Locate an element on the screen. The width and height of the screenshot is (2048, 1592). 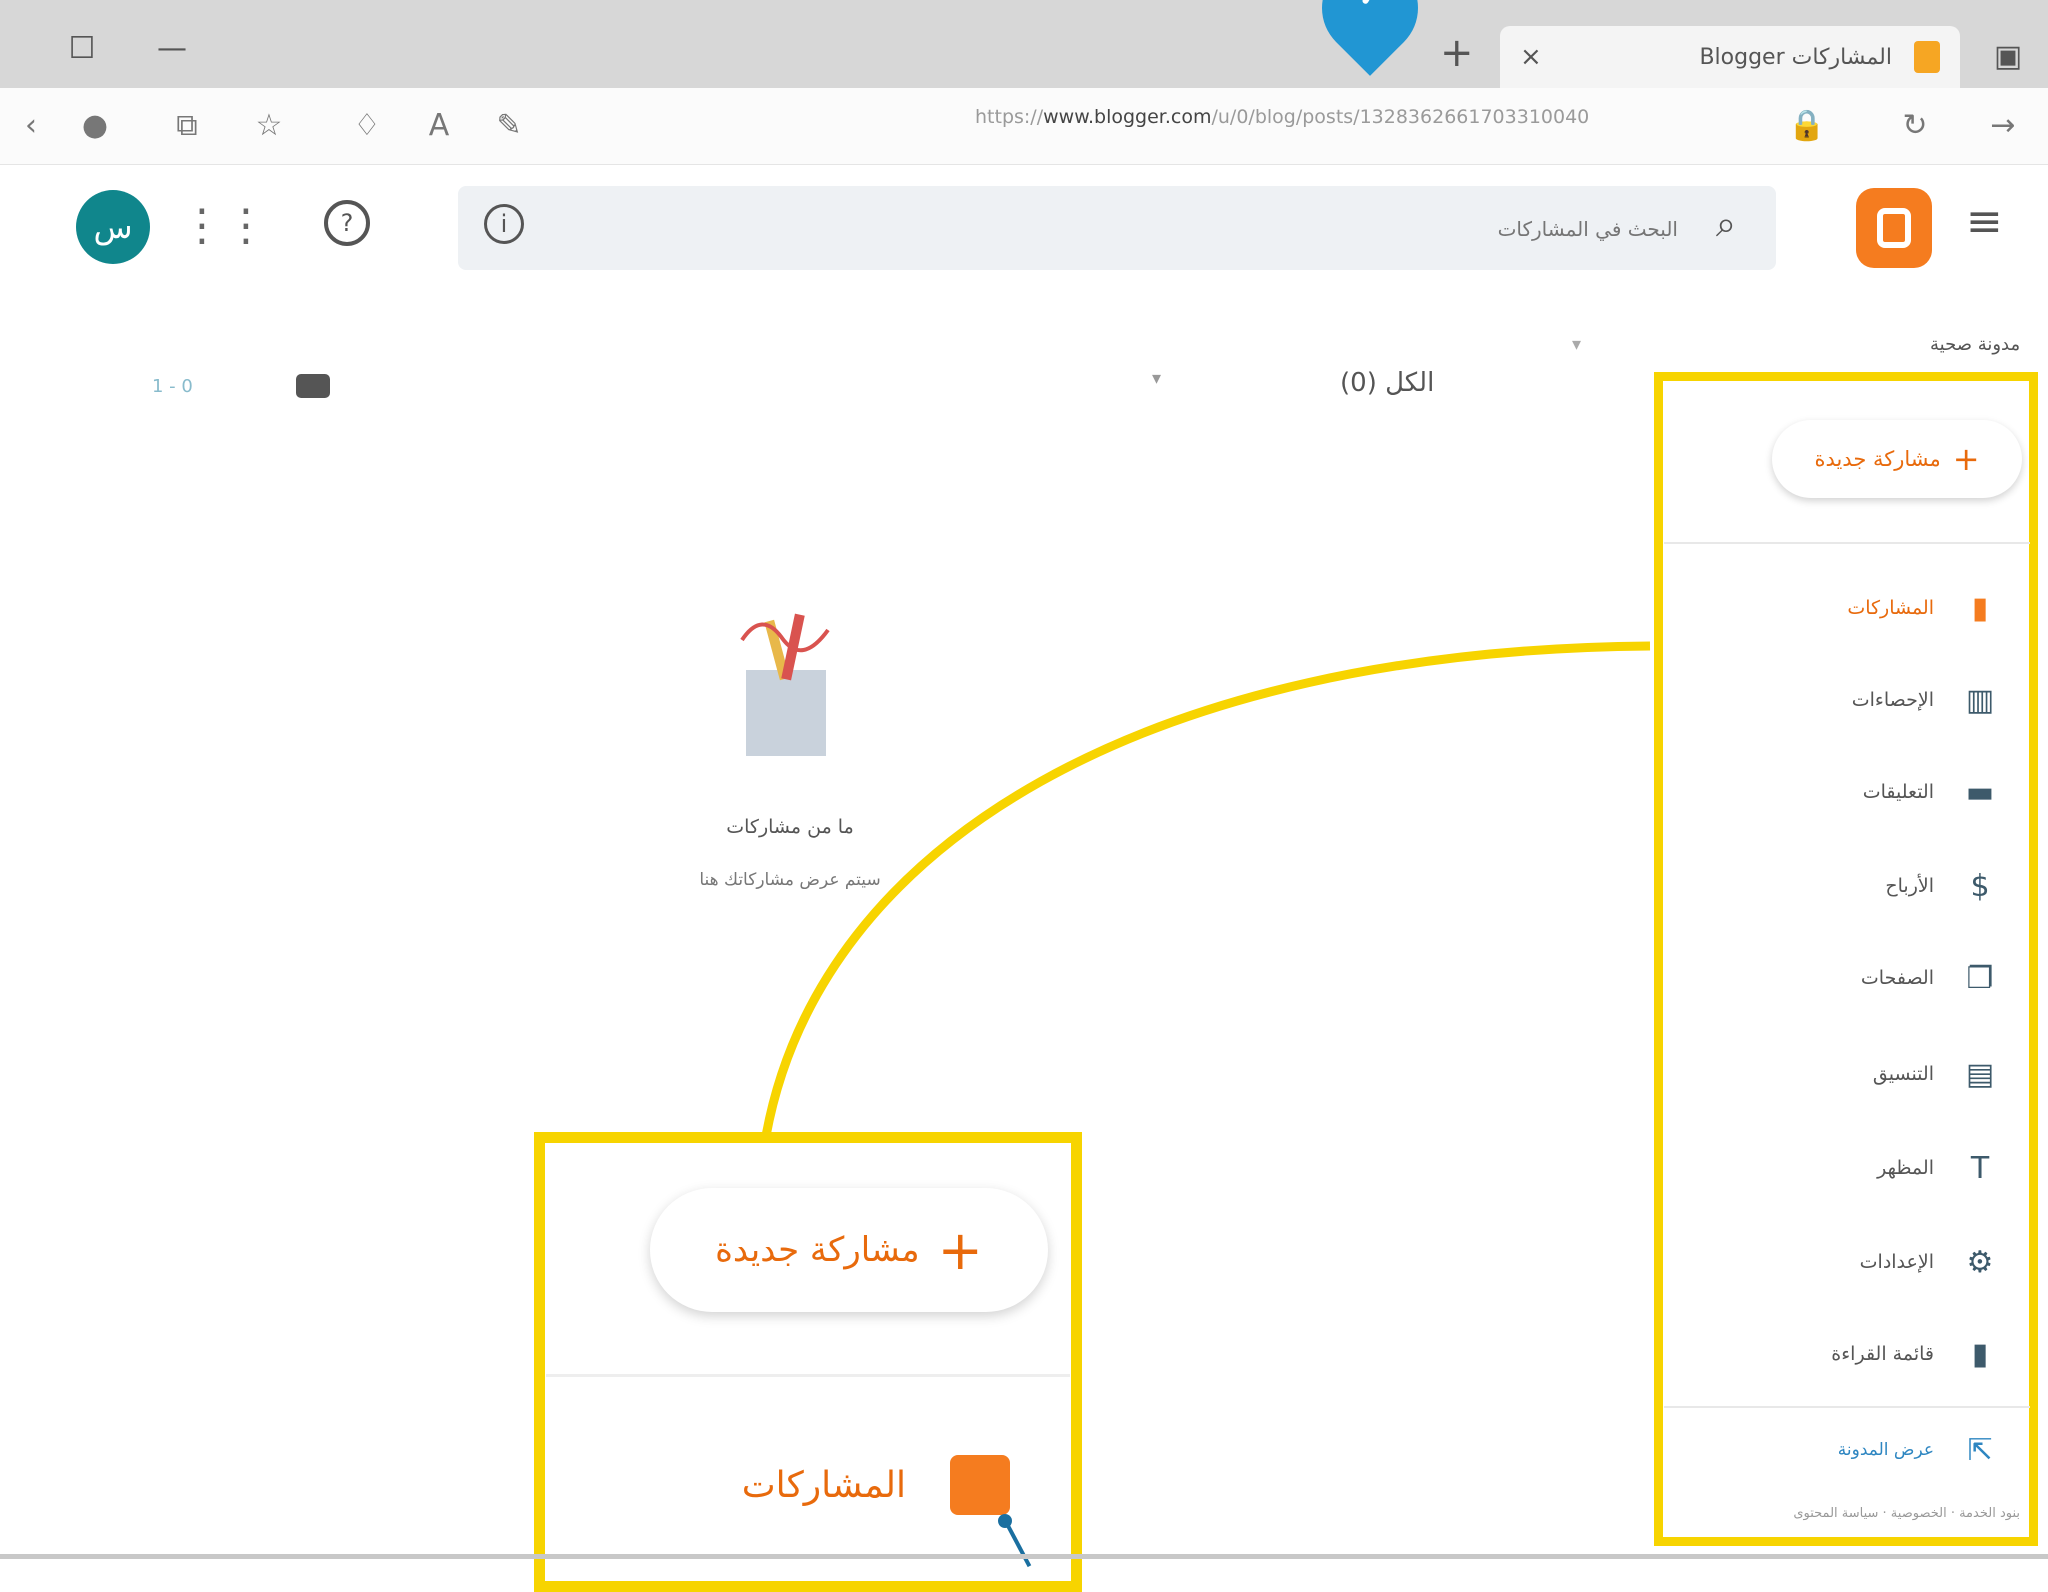
sidebar-item-pages: ❐ الصفحات is located at coordinates (1850, 978).